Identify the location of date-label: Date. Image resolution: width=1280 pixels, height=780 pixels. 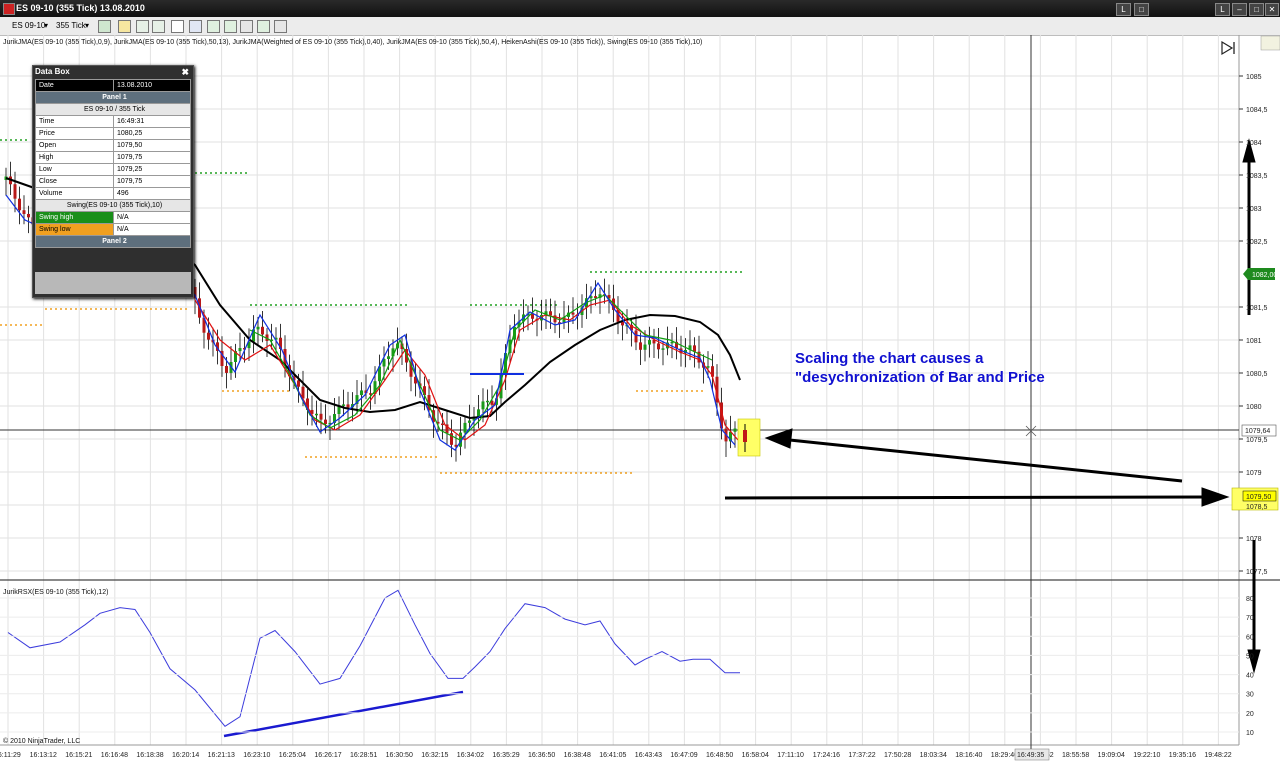
(74, 85).